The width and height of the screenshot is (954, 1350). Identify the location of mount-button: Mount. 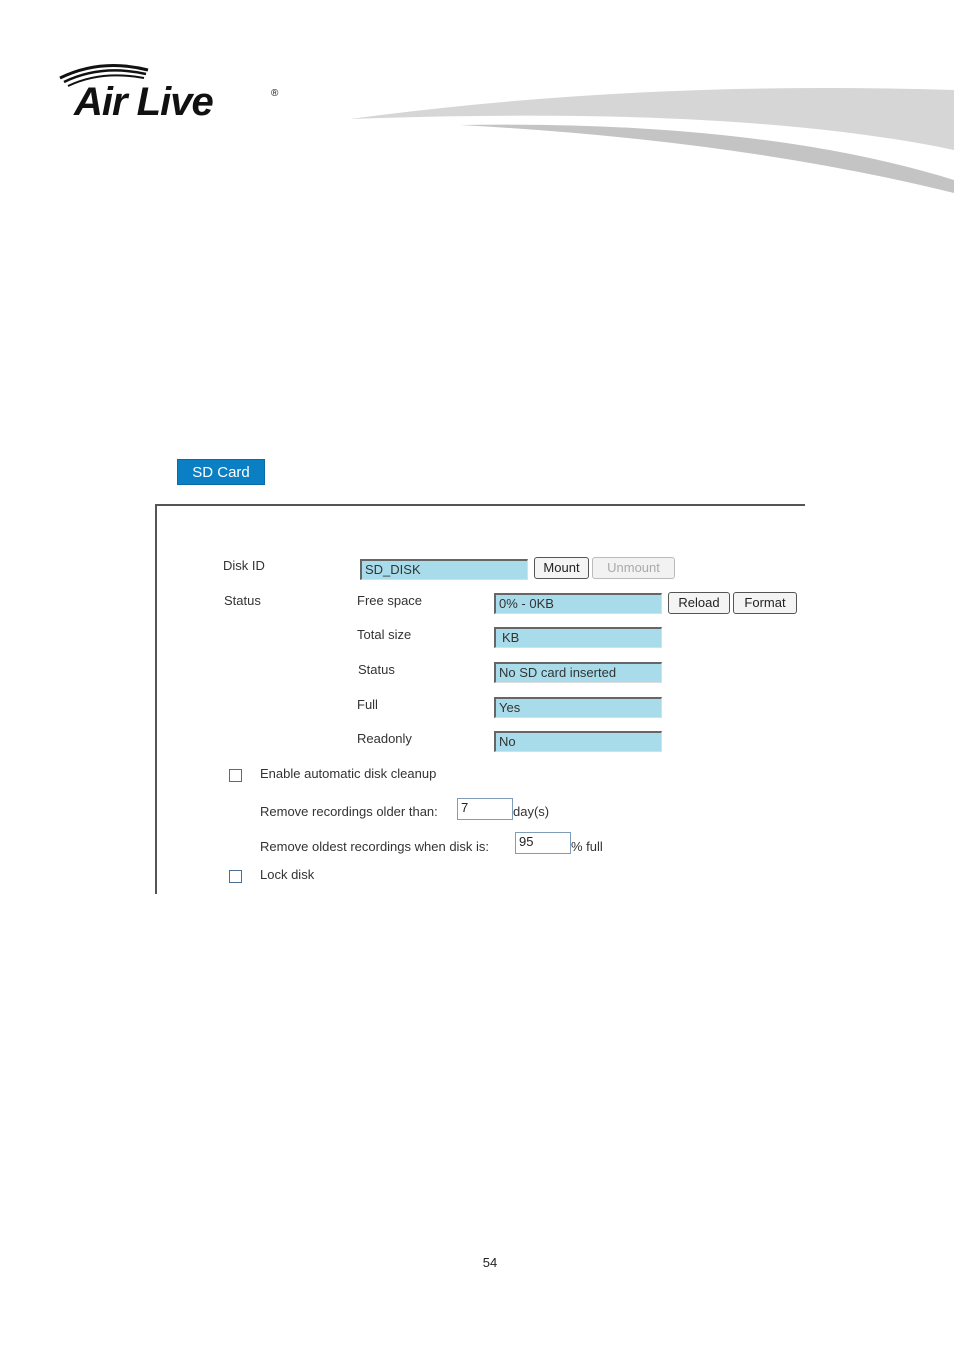
(561, 568).